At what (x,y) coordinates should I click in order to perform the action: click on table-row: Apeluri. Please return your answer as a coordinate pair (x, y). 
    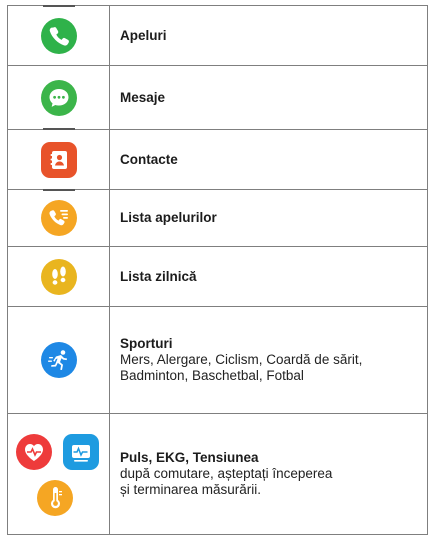
    Looking at the image, I should click on (217, 35).